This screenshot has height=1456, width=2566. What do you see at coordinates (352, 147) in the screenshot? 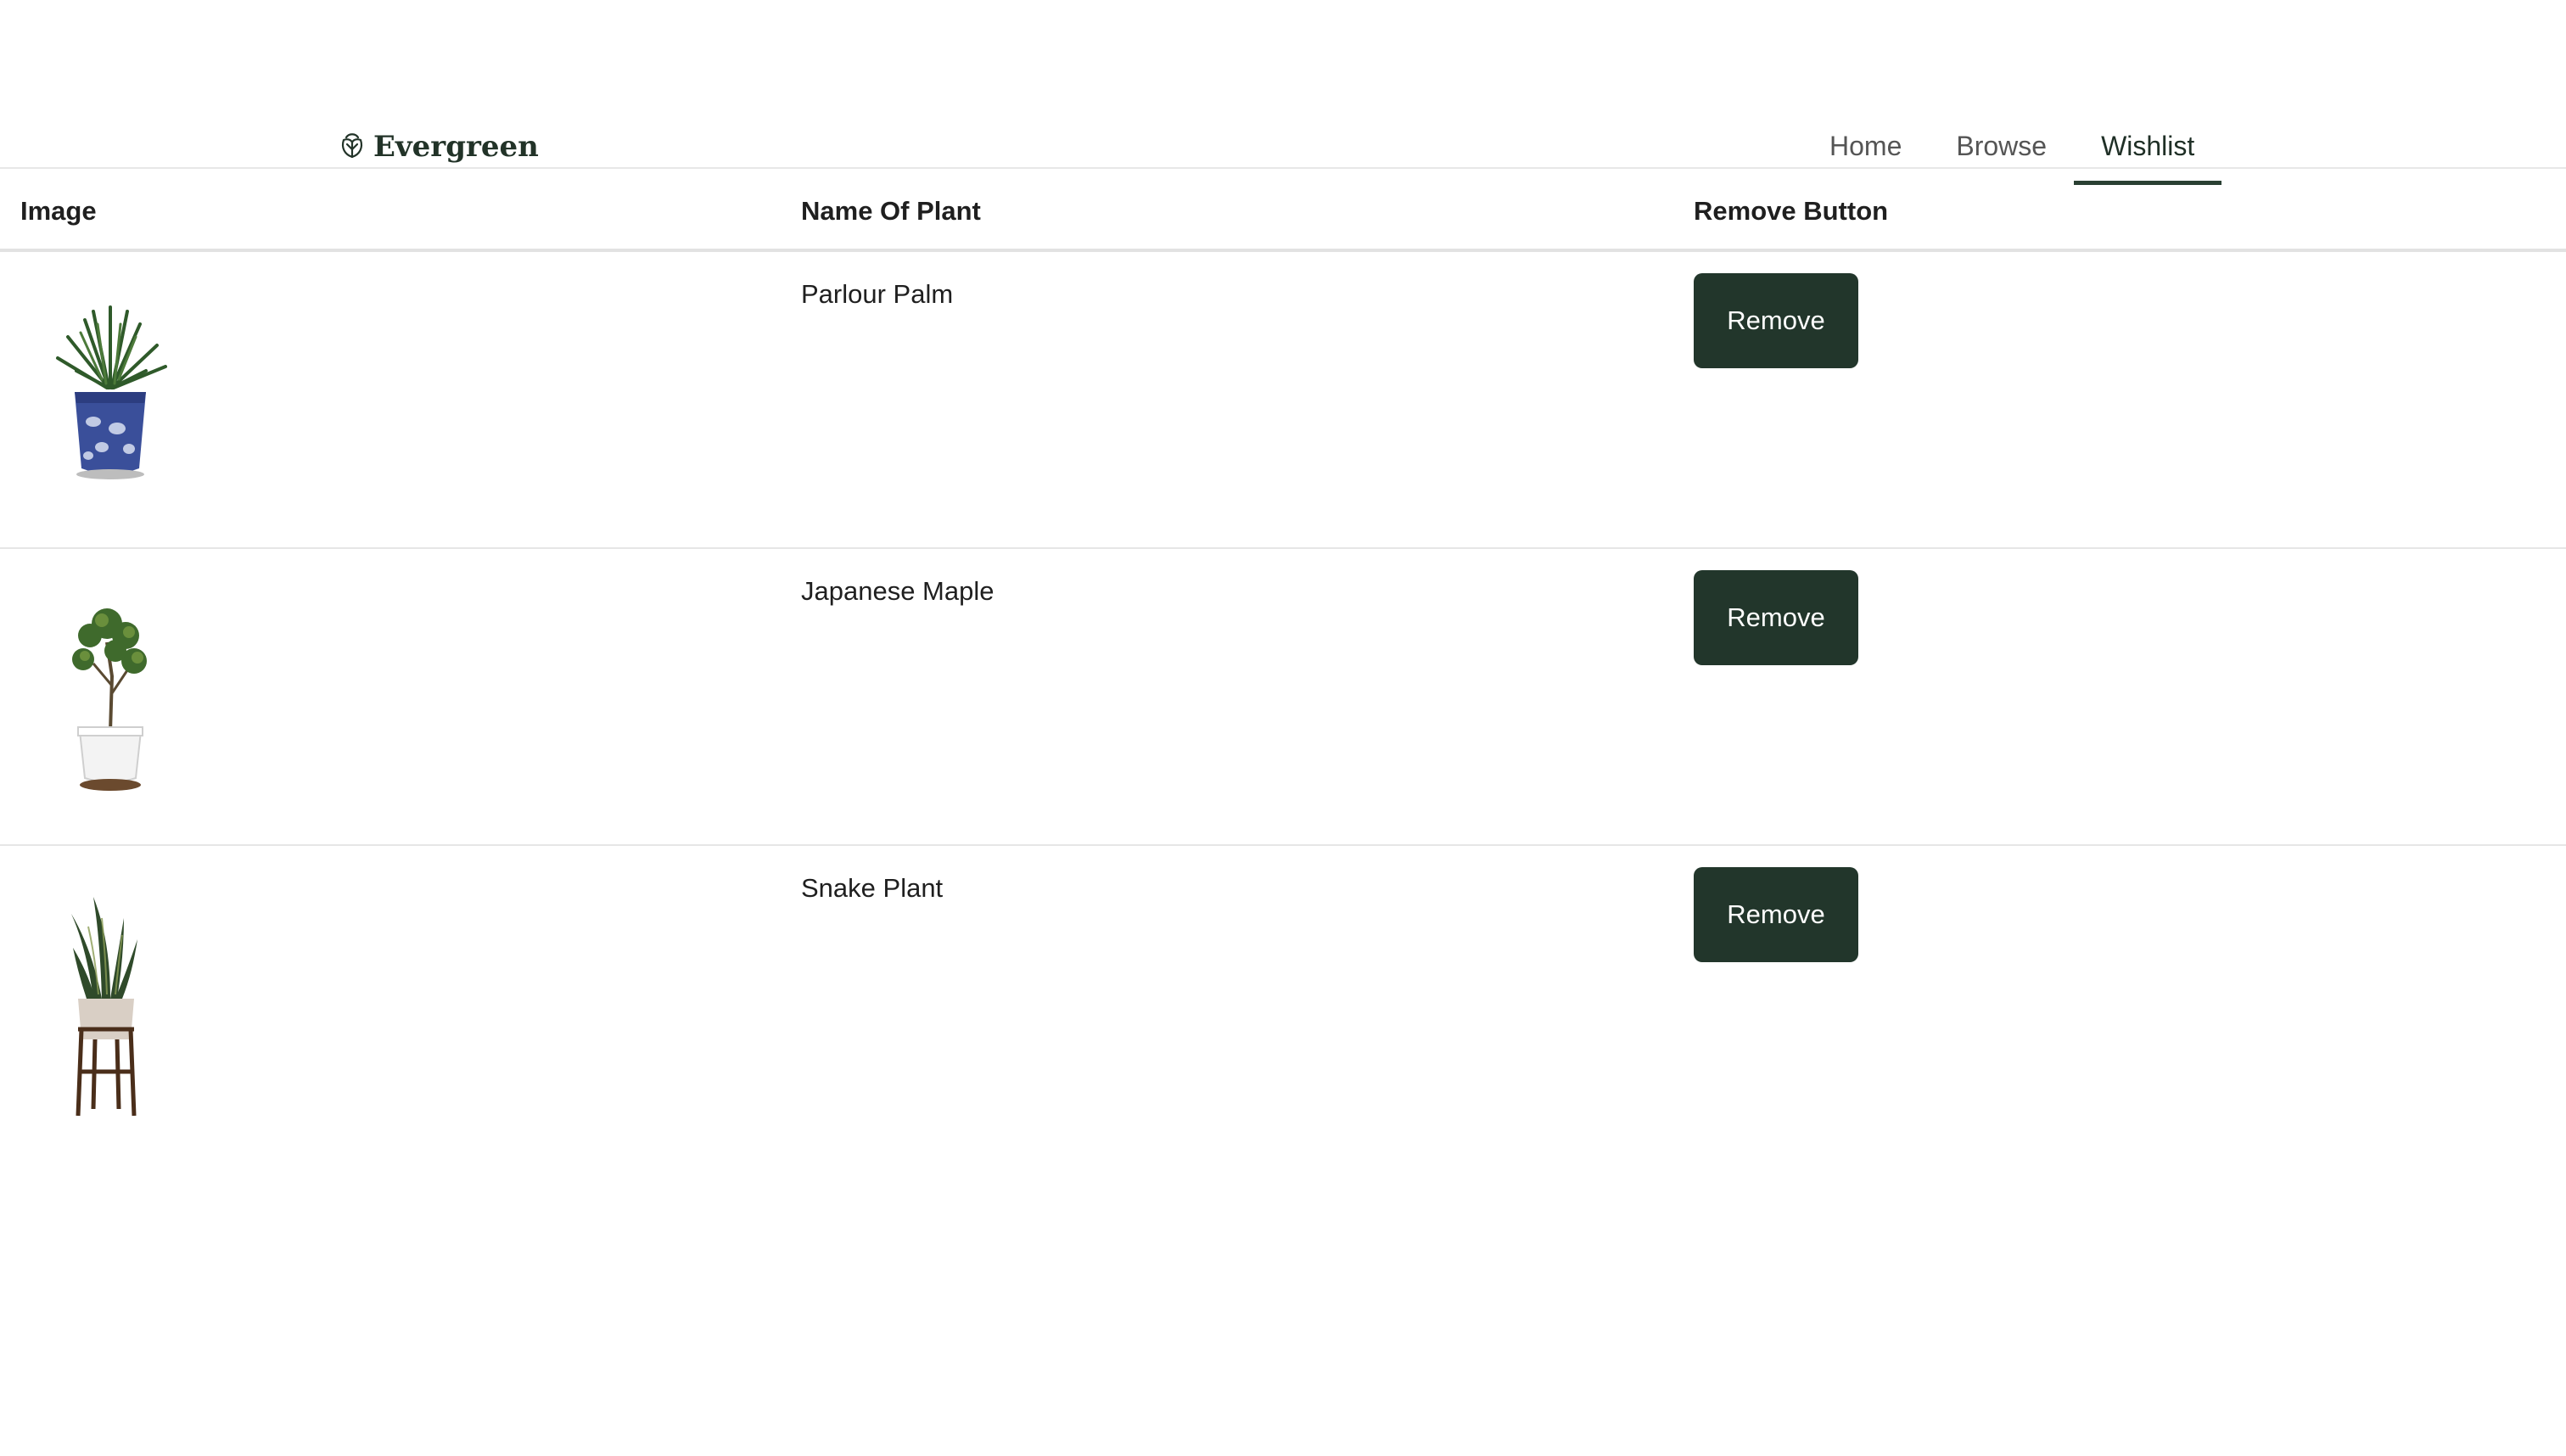
I see `leaf-icon` at bounding box center [352, 147].